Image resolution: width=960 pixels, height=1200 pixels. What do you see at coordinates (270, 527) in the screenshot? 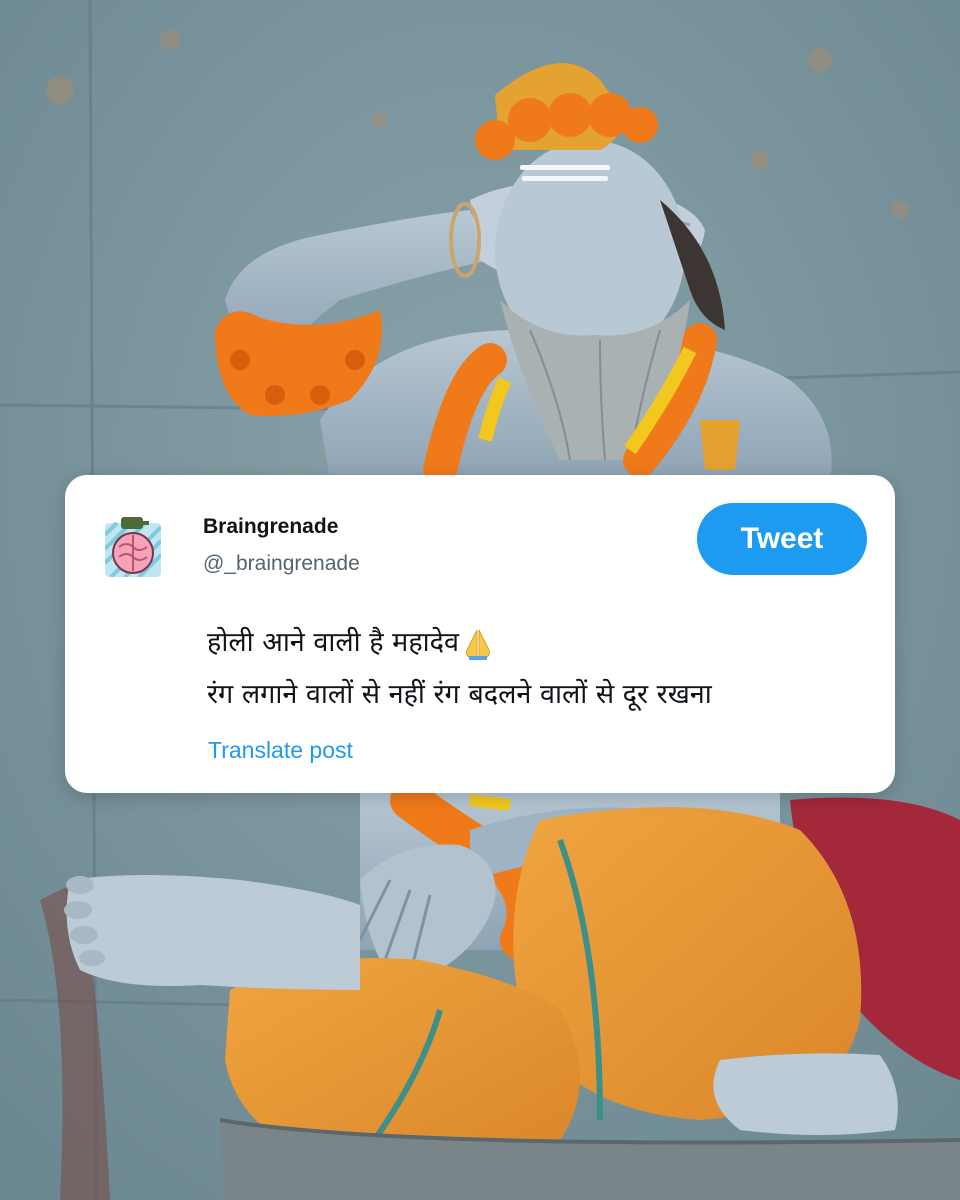
I see `display-name: Braingrenade` at bounding box center [270, 527].